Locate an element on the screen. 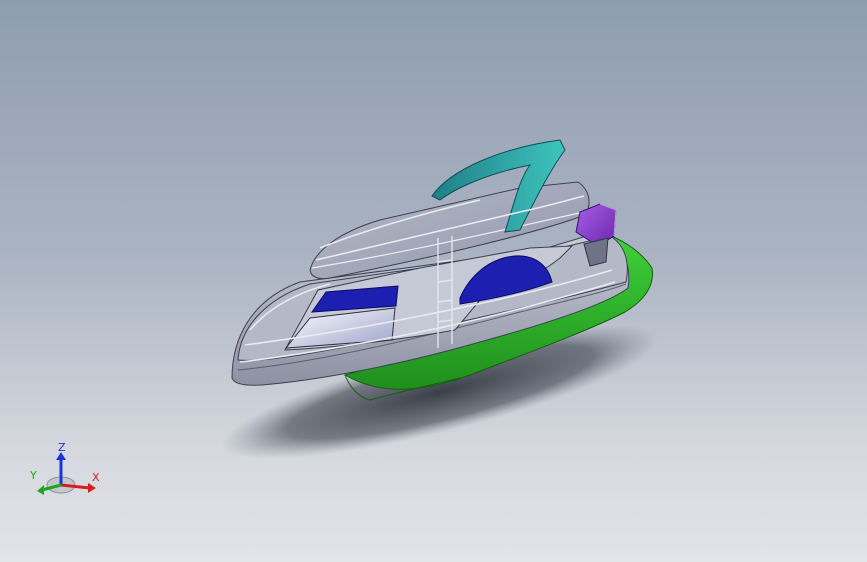 The image size is (867, 562). triad-x-label: X is located at coordinates (96, 477).